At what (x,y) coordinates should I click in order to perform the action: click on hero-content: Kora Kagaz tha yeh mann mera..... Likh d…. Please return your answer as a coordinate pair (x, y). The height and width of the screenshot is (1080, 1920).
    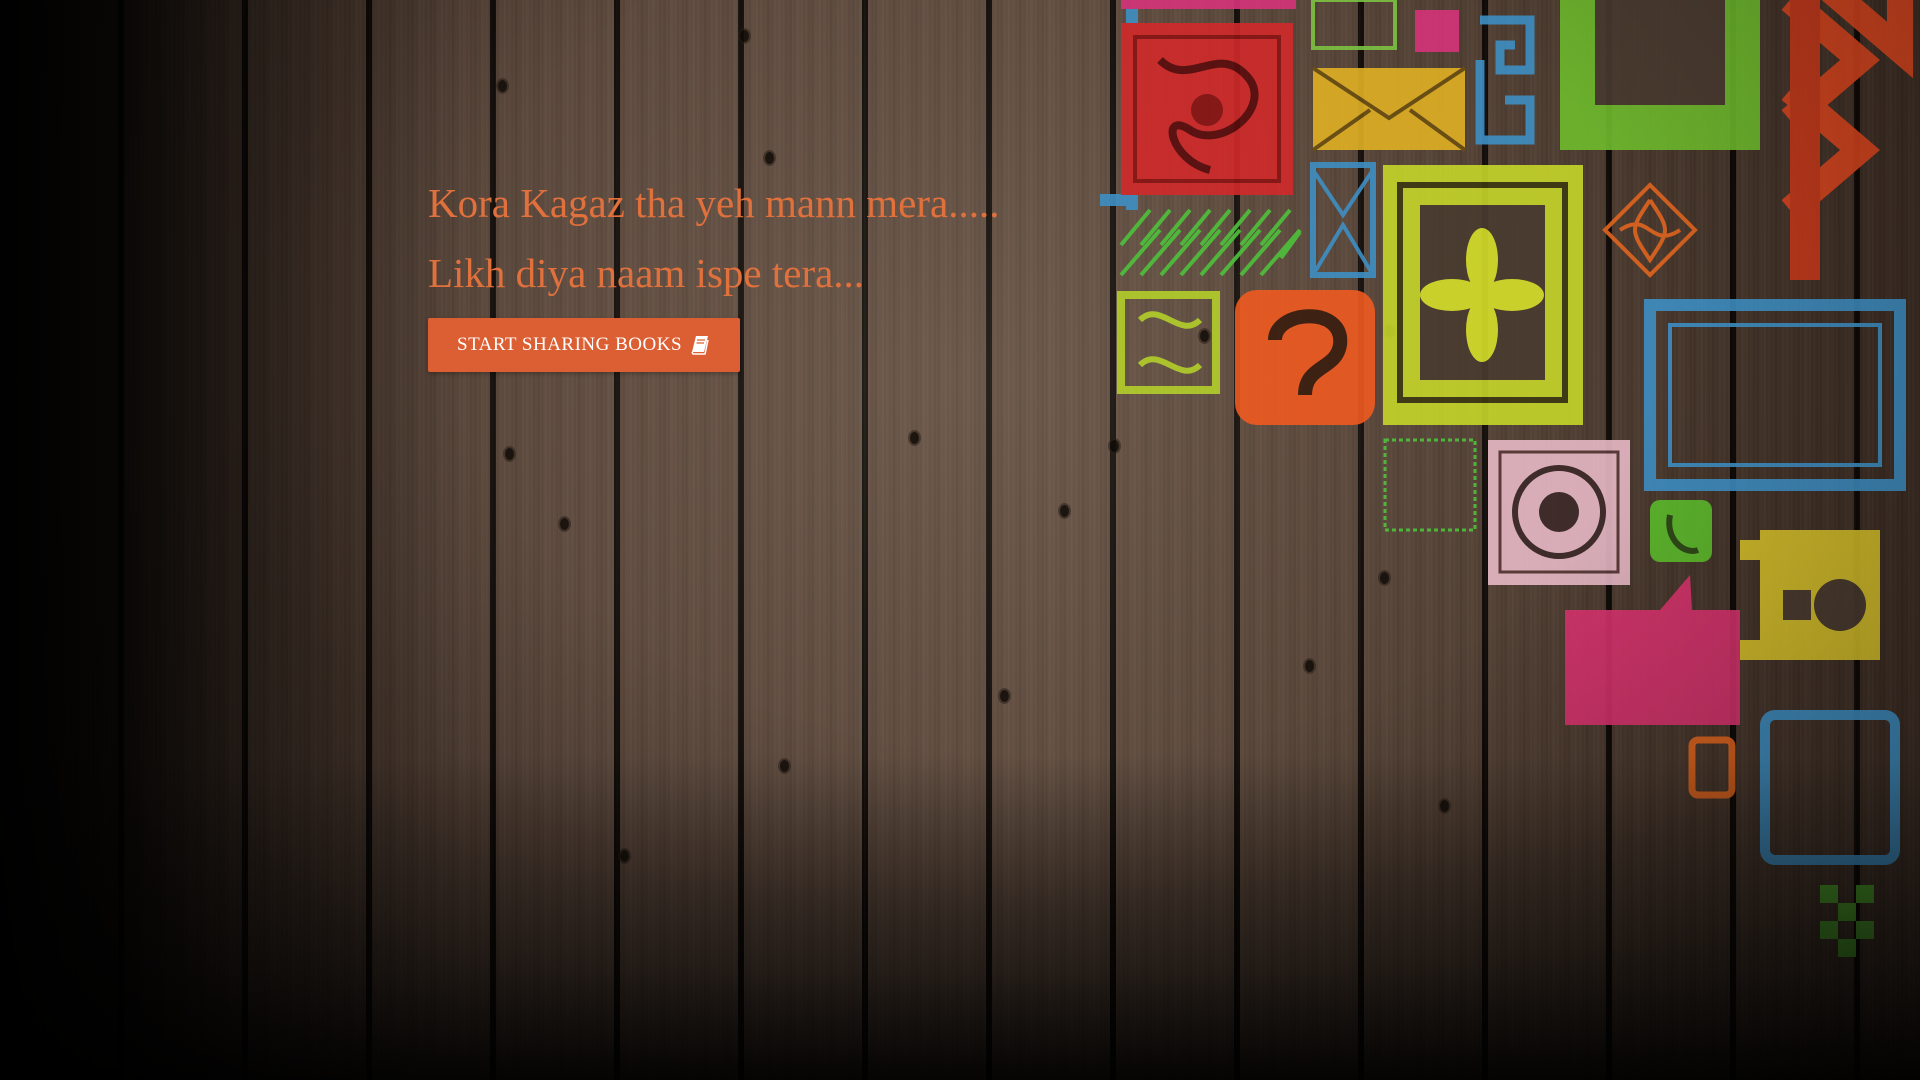
    Looking at the image, I should click on (713, 270).